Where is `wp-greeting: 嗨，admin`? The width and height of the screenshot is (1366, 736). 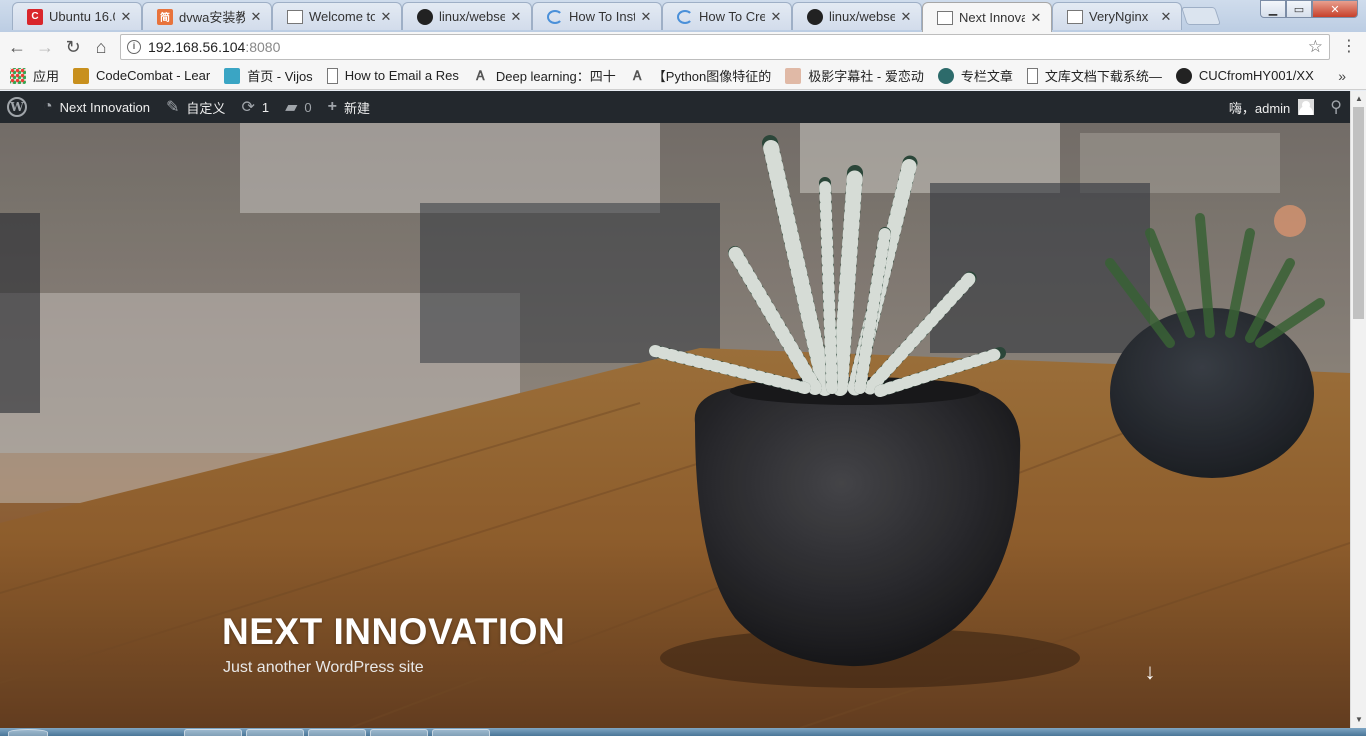 wp-greeting: 嗨，admin is located at coordinates (1259, 108).